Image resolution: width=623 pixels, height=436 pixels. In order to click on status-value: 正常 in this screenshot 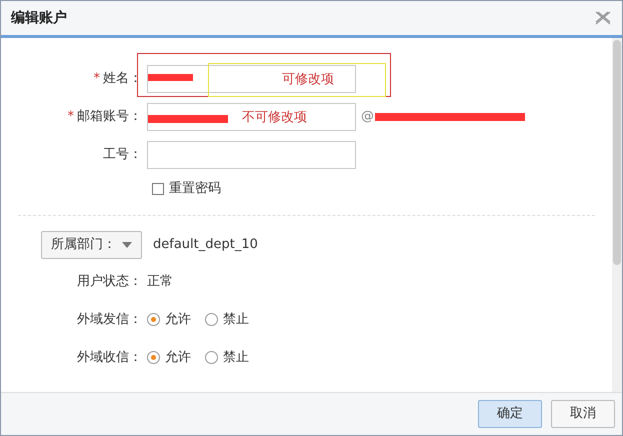, I will do `click(160, 281)`.